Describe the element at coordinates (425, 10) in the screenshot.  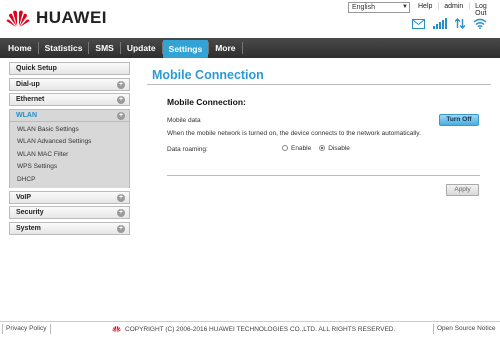
I see `help-link: Help` at that location.